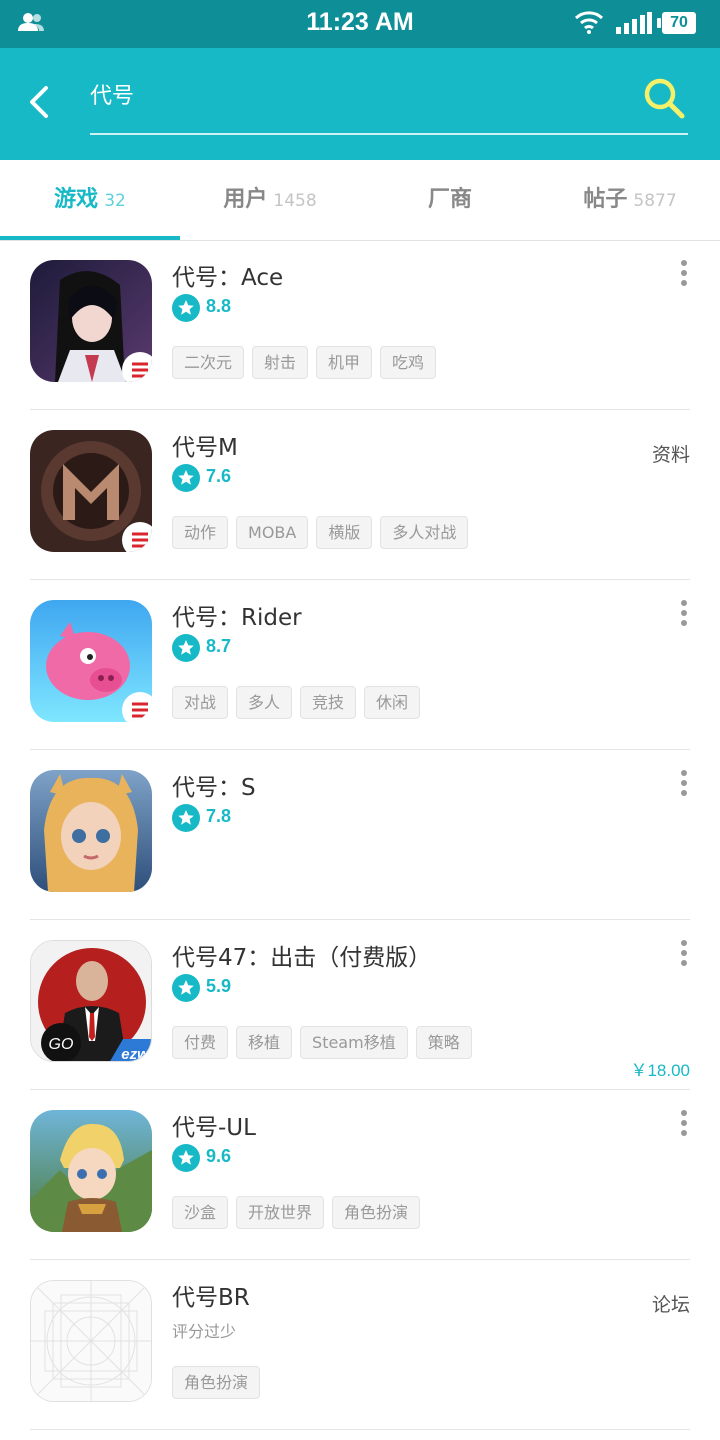 This screenshot has height=1440, width=720. Describe the element at coordinates (208, 362) in the screenshot. I see `tag: 二次元` at that location.